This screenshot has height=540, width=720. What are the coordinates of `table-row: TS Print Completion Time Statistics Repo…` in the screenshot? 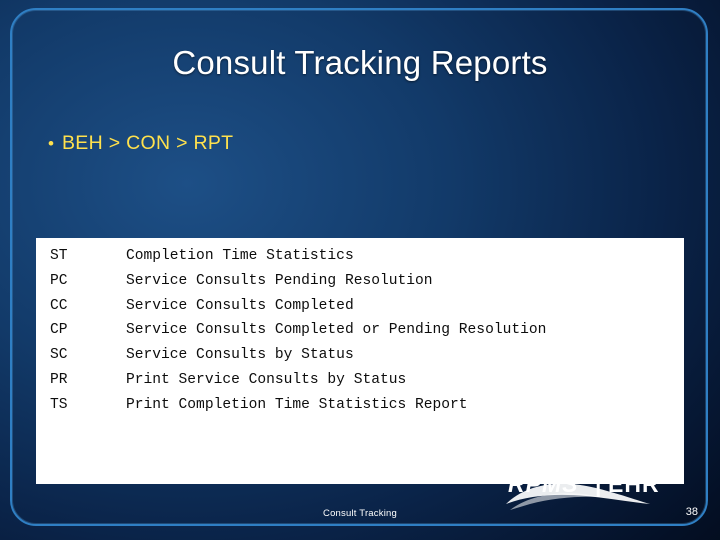 It's located at (295, 405).